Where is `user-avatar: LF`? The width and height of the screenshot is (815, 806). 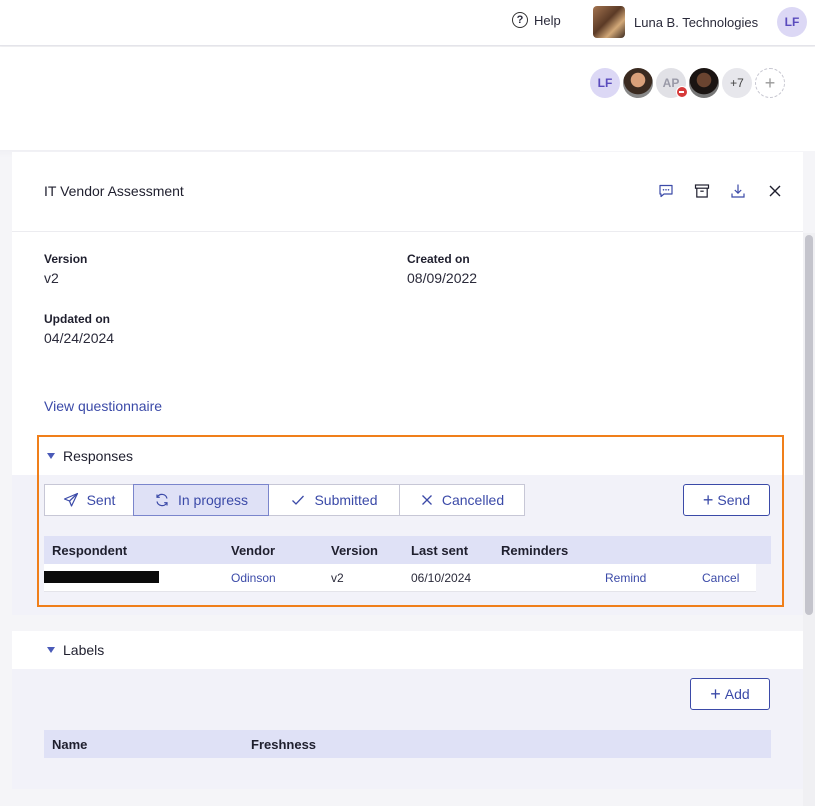 user-avatar: LF is located at coordinates (792, 22).